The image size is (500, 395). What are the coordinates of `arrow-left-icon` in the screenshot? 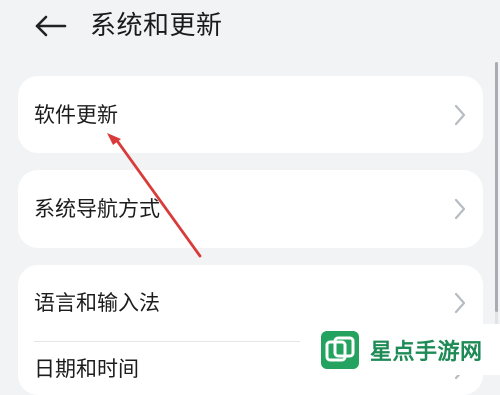 It's located at (51, 26).